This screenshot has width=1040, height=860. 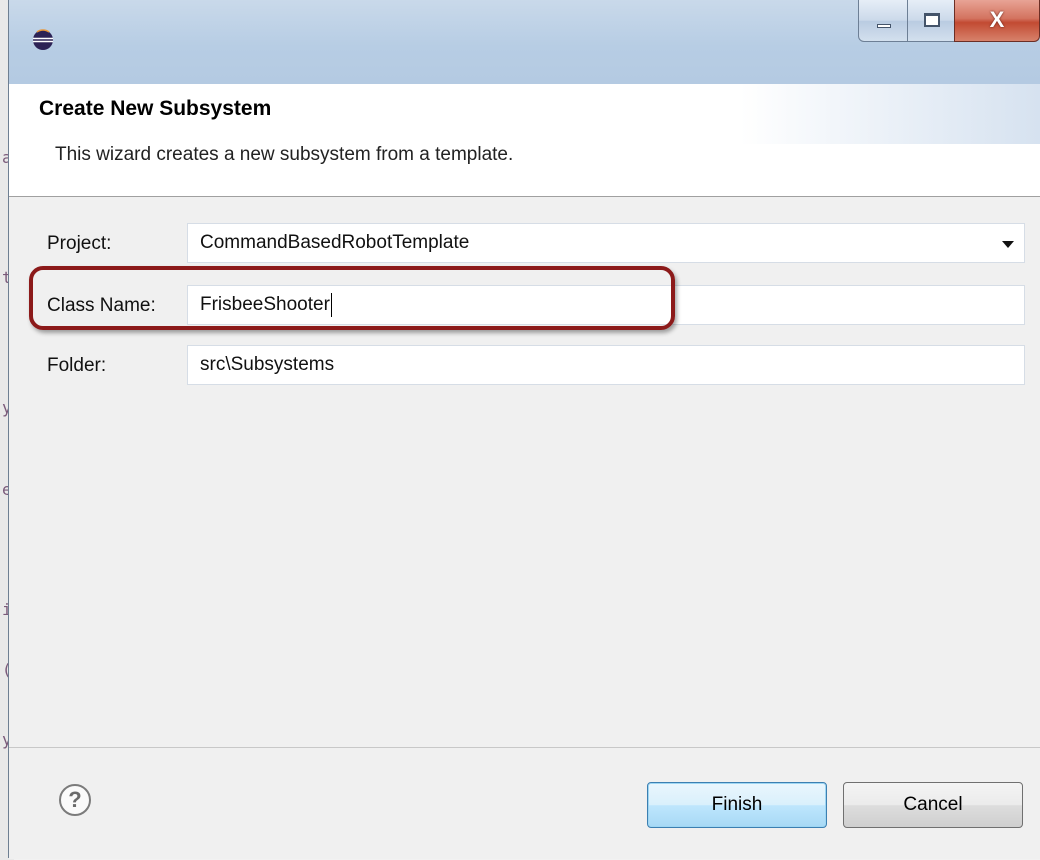 I want to click on help-icon: ?, so click(x=75, y=800).